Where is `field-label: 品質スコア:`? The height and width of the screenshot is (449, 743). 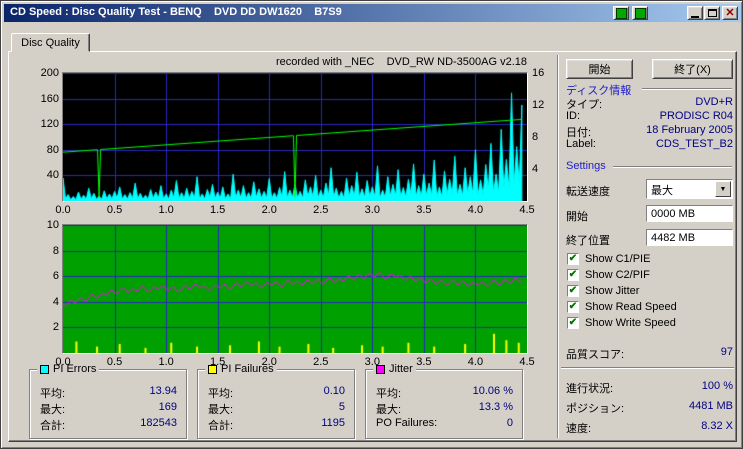 field-label: 品質スコア: is located at coordinates (595, 355).